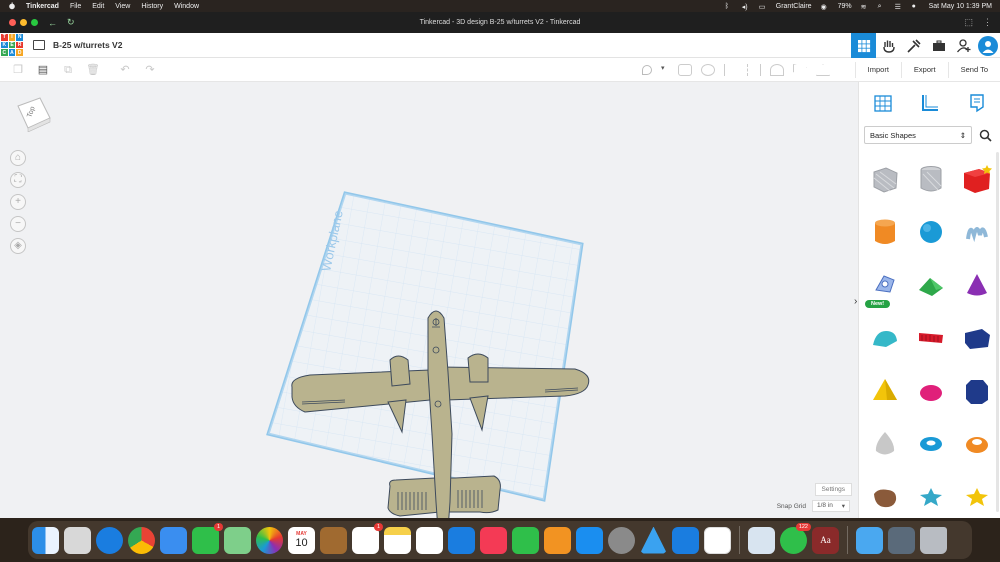  What do you see at coordinates (33, 113) in the screenshot?
I see `view-cube: Top` at bounding box center [33, 113].